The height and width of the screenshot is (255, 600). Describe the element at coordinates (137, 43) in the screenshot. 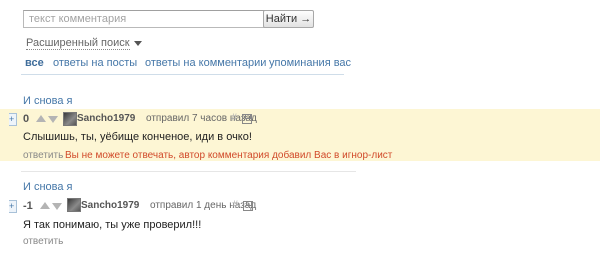

I see `chevron-down-icon` at that location.